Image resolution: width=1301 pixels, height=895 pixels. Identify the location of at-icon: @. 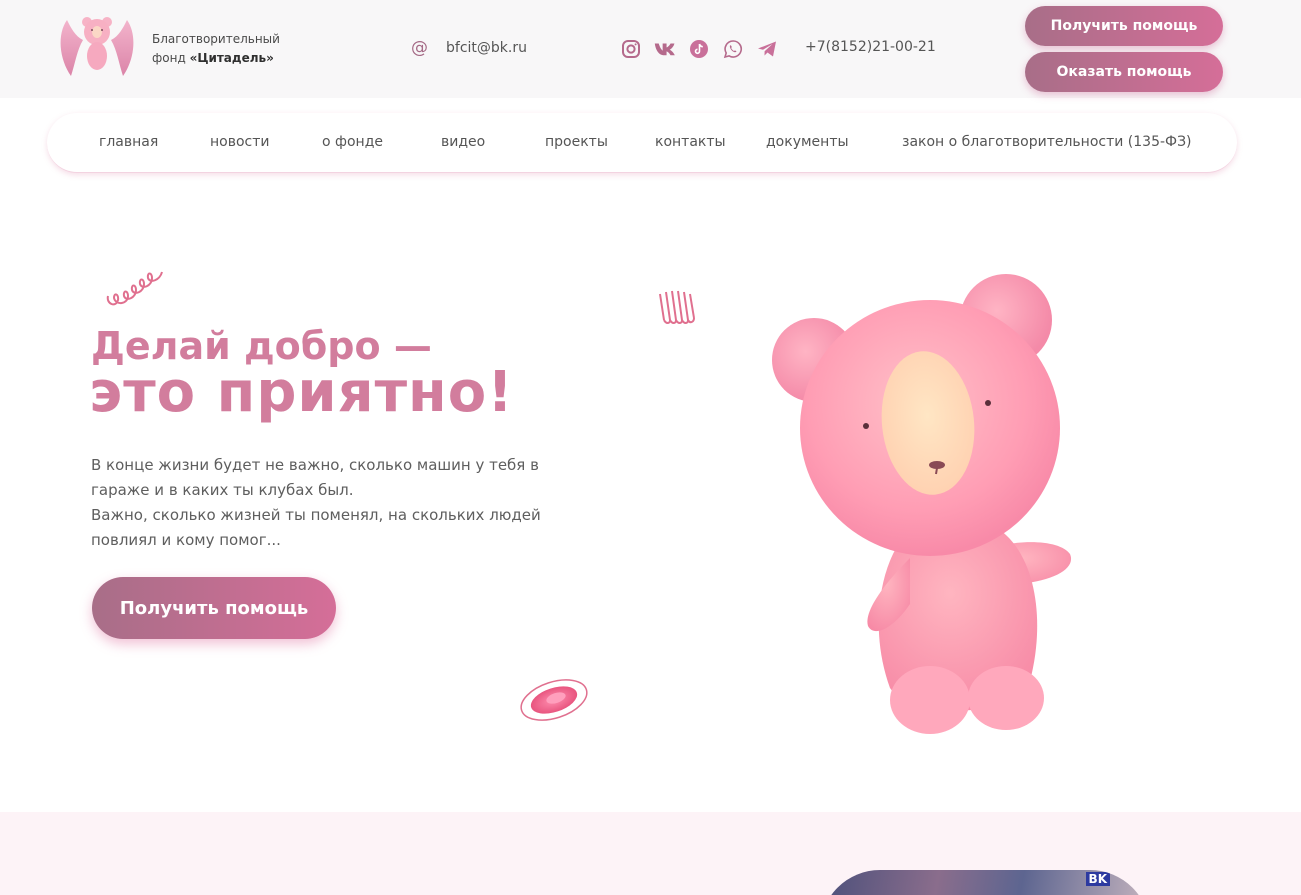
(419, 48).